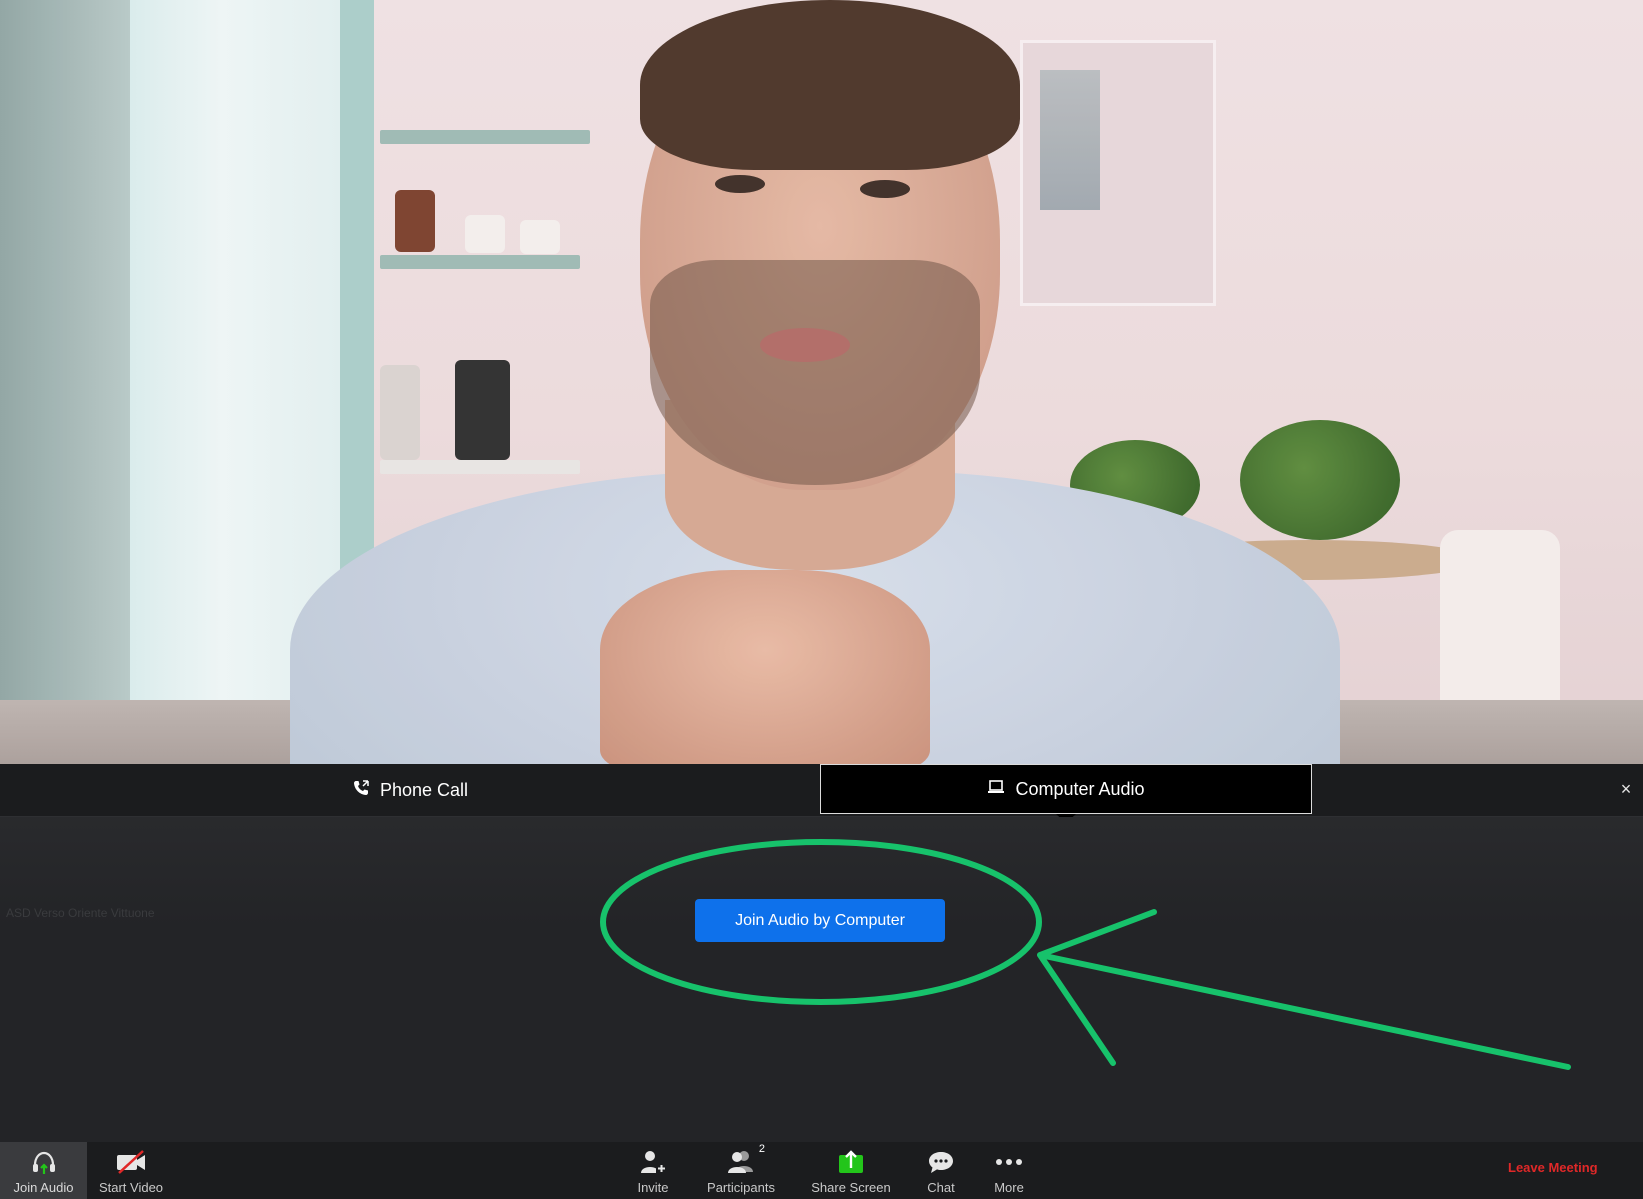 This screenshot has height=1199, width=1643. Describe the element at coordinates (745, 1160) in the screenshot. I see `participants-icon: 2` at that location.